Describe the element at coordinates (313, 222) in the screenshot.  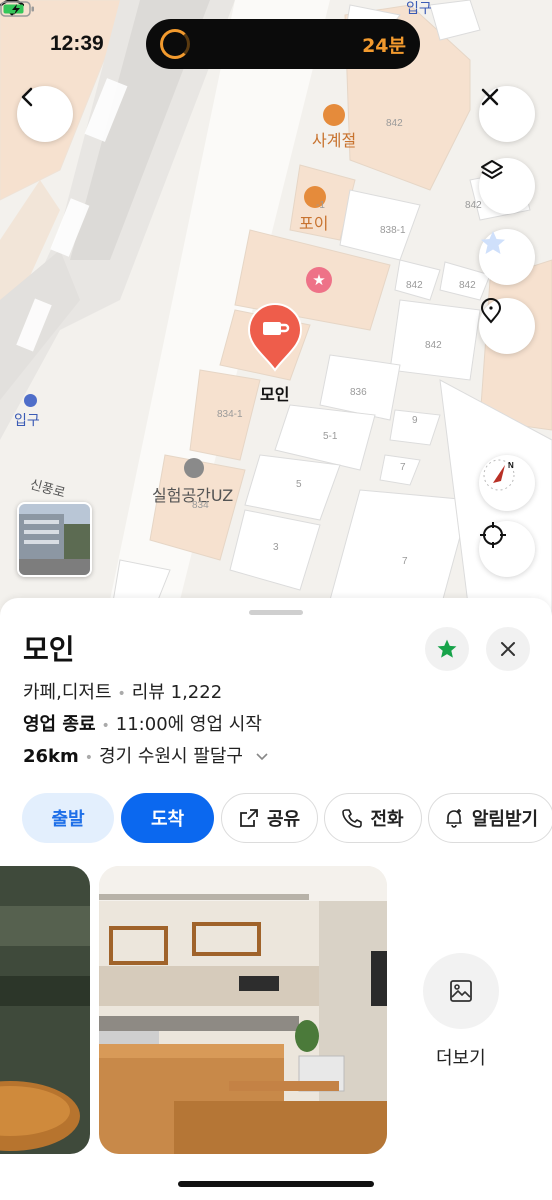
I see `poi-label-poi: 포이` at that location.